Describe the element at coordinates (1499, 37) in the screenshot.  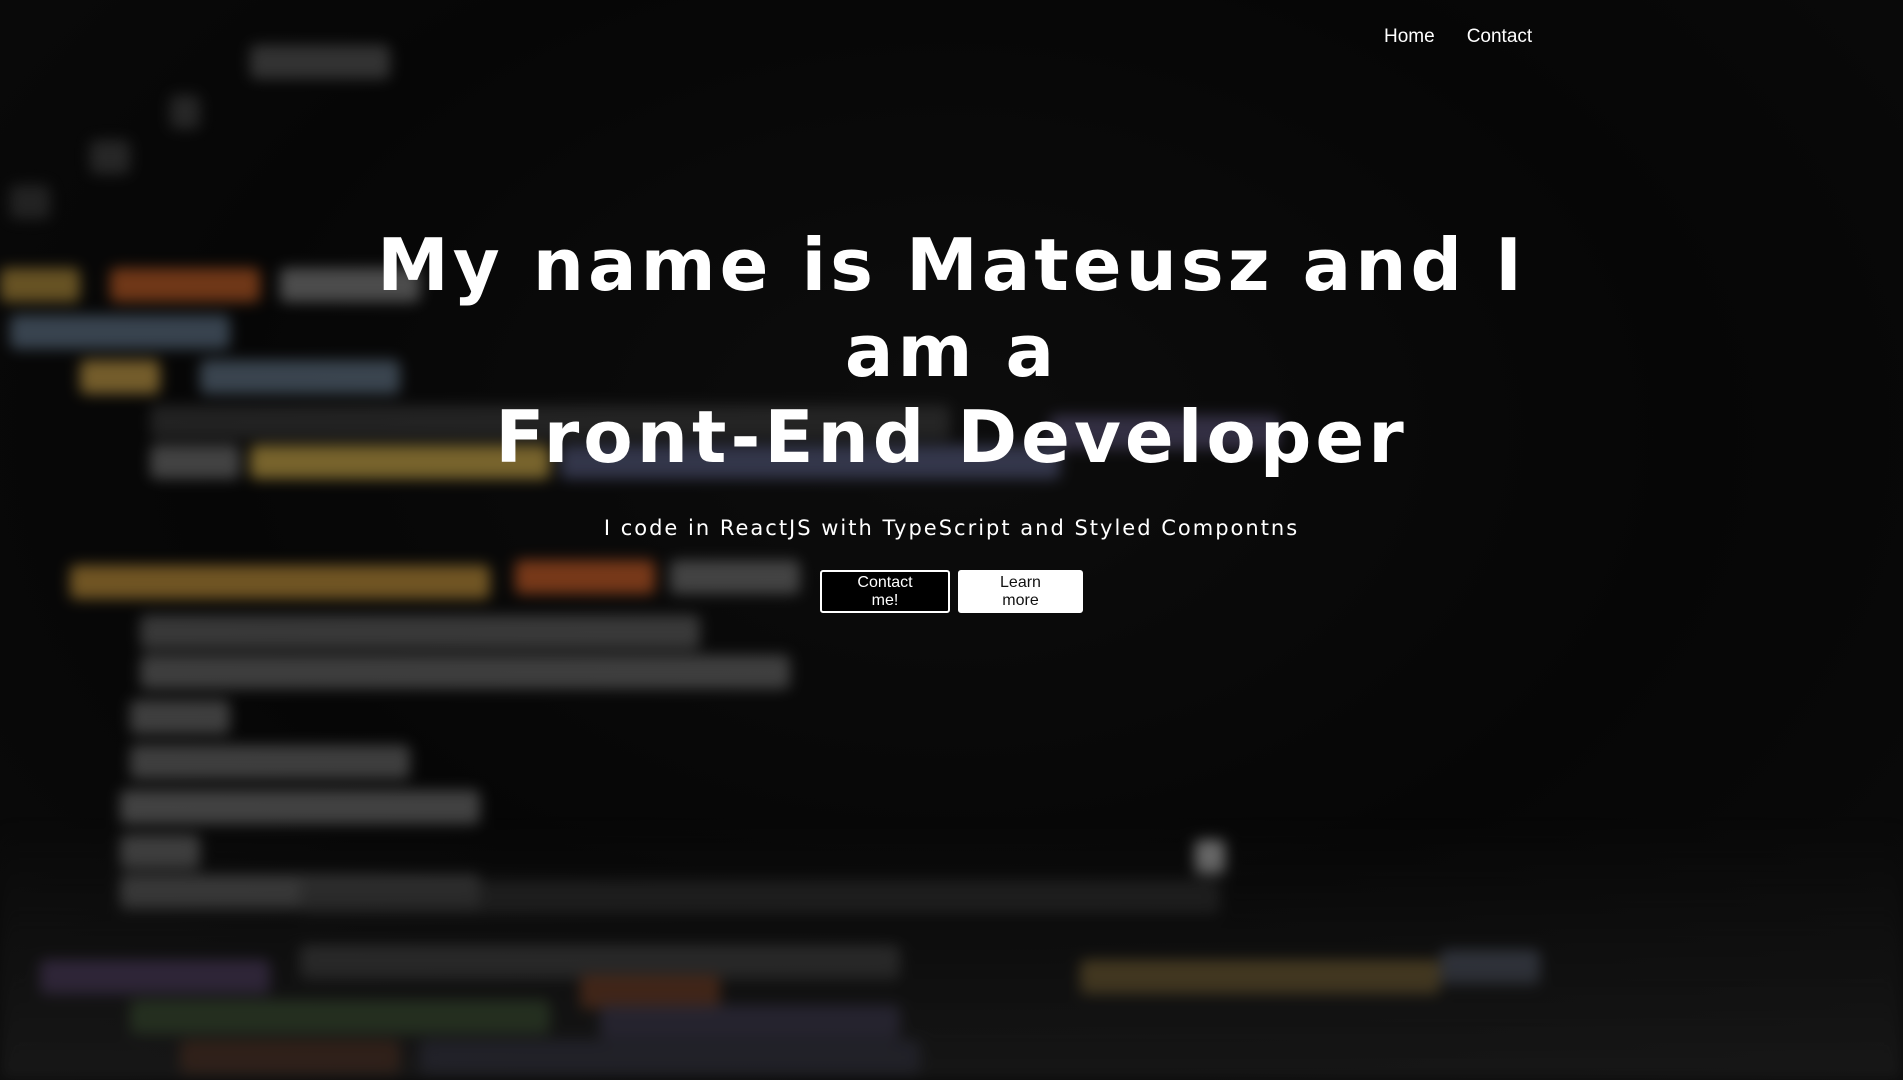
I see `nav-contact-link: Contact` at that location.